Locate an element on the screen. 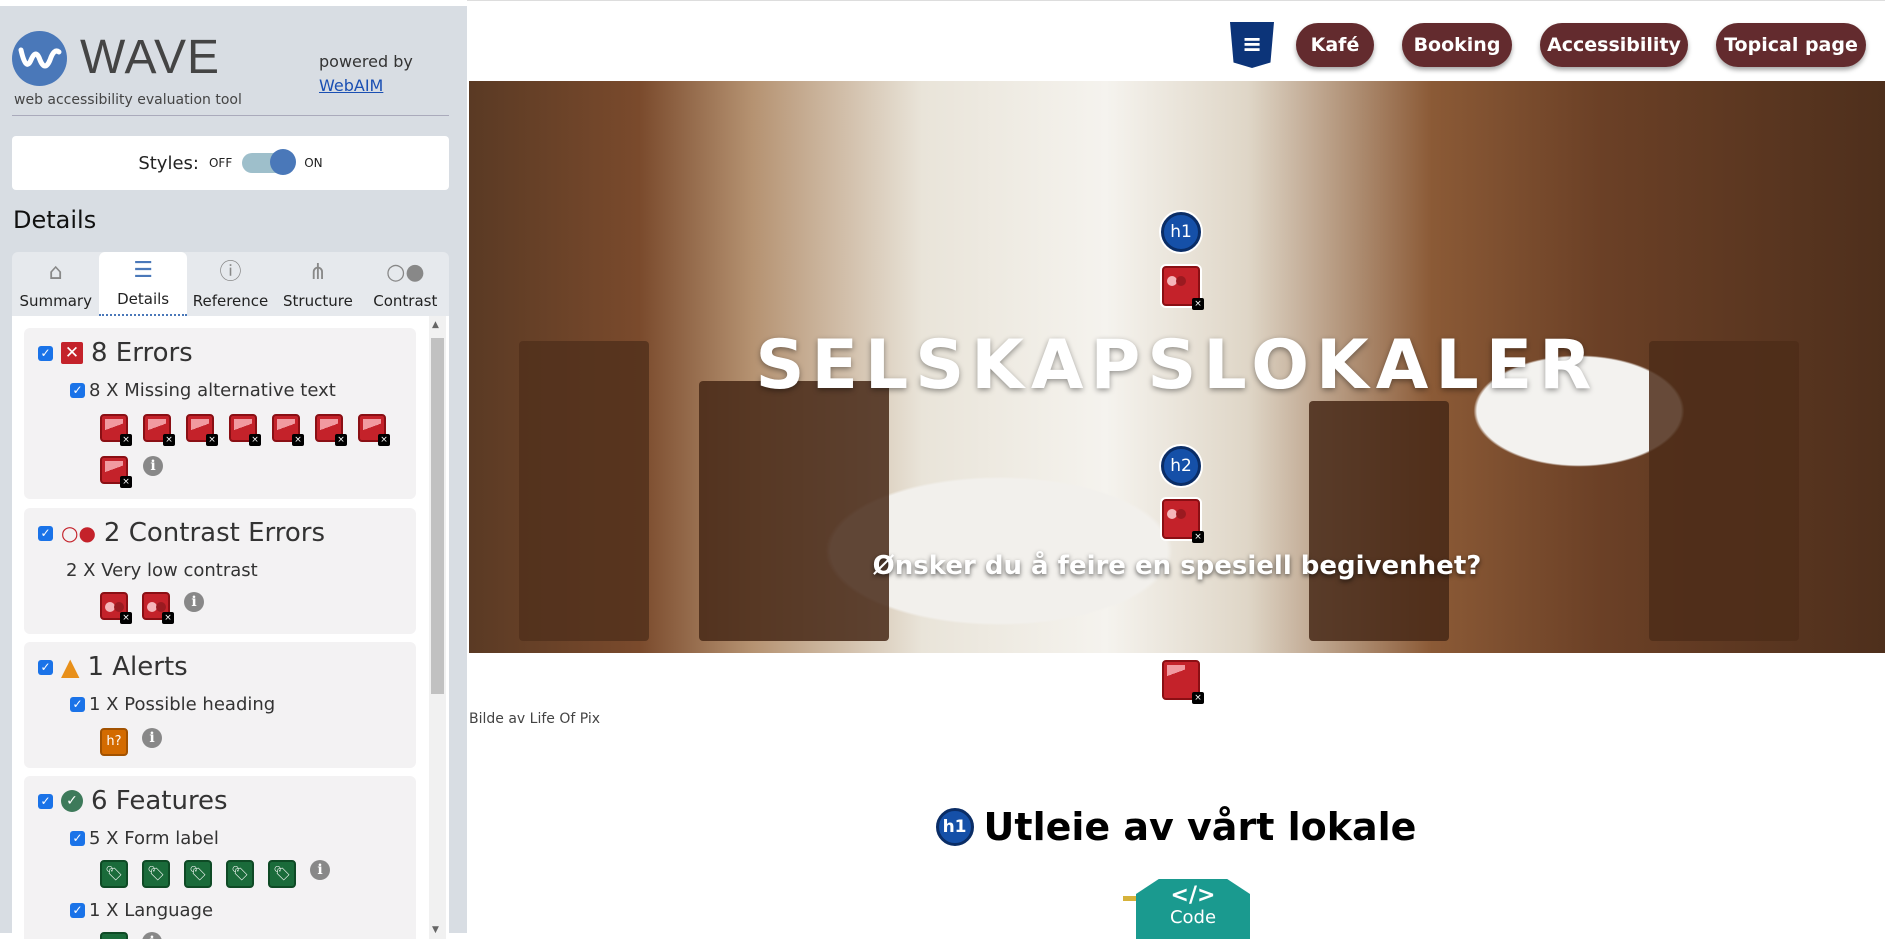 This screenshot has height=939, width=1885. styles-label: Styles: is located at coordinates (168, 163).